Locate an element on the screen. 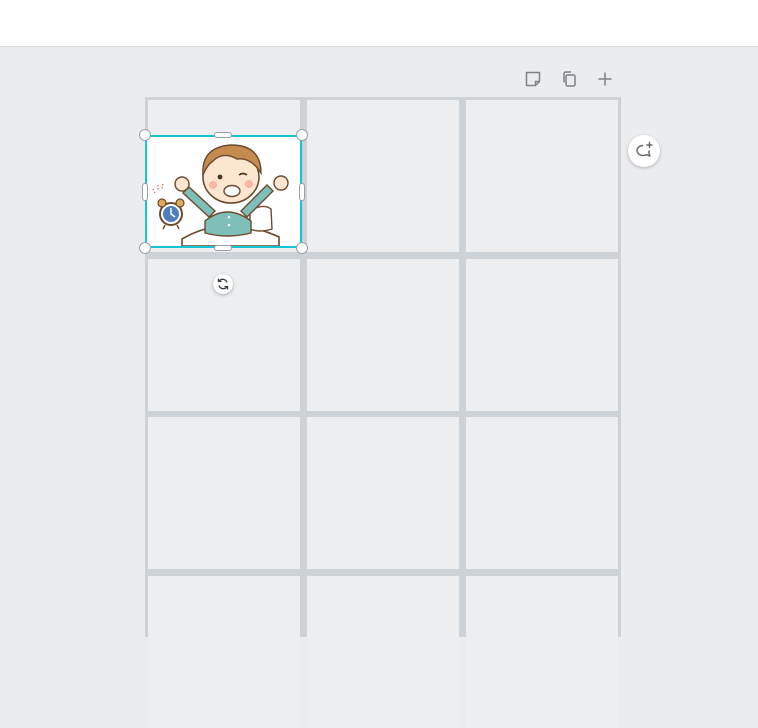 Image resolution: width=758 pixels, height=728 pixels. resize-handle-left is located at coordinates (145, 192).